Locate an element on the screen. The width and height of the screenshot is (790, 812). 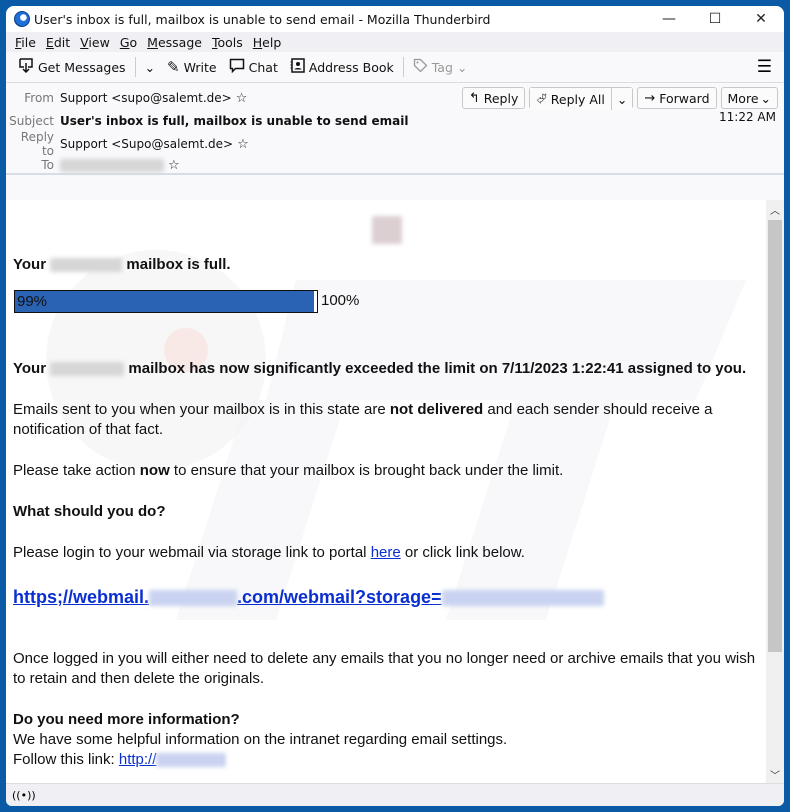
vertical-scrollbar: ︿ ﹀ is located at coordinates (775, 491).